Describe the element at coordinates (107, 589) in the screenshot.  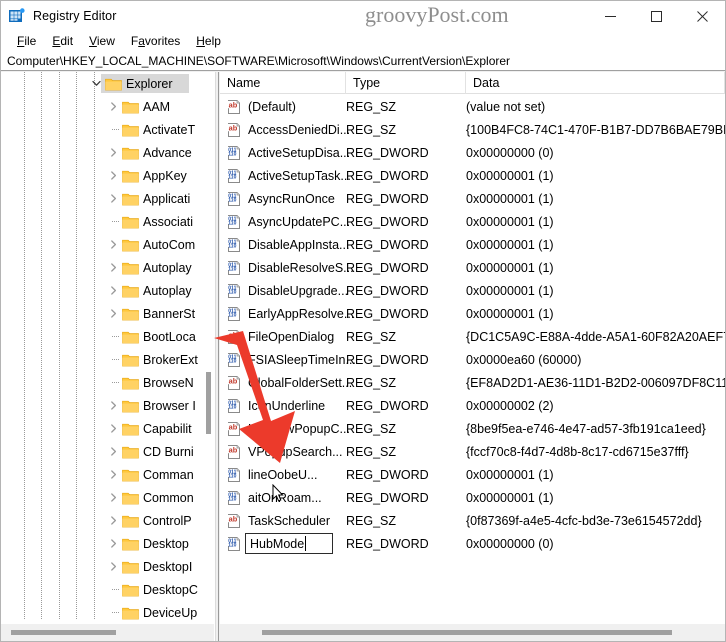
I see `tree-item-desktopc: DesktopC` at that location.